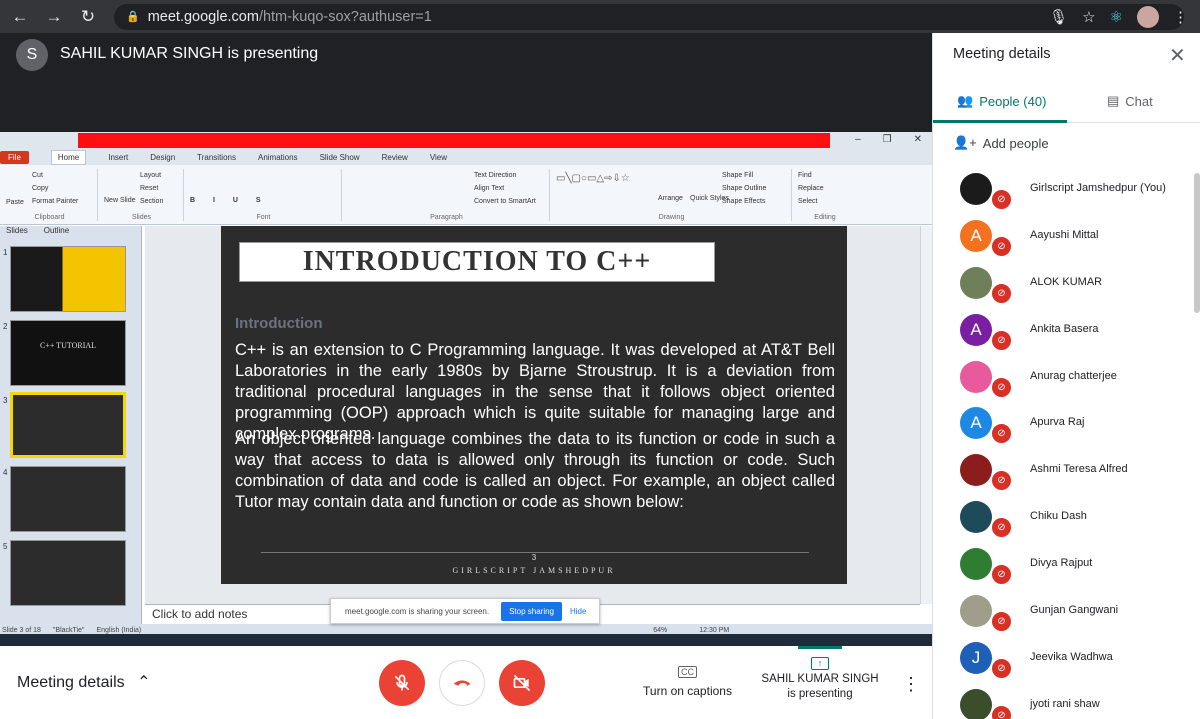 This screenshot has width=1200, height=719. What do you see at coordinates (88, 17) in the screenshot?
I see `reload-icon: ↻` at bounding box center [88, 17].